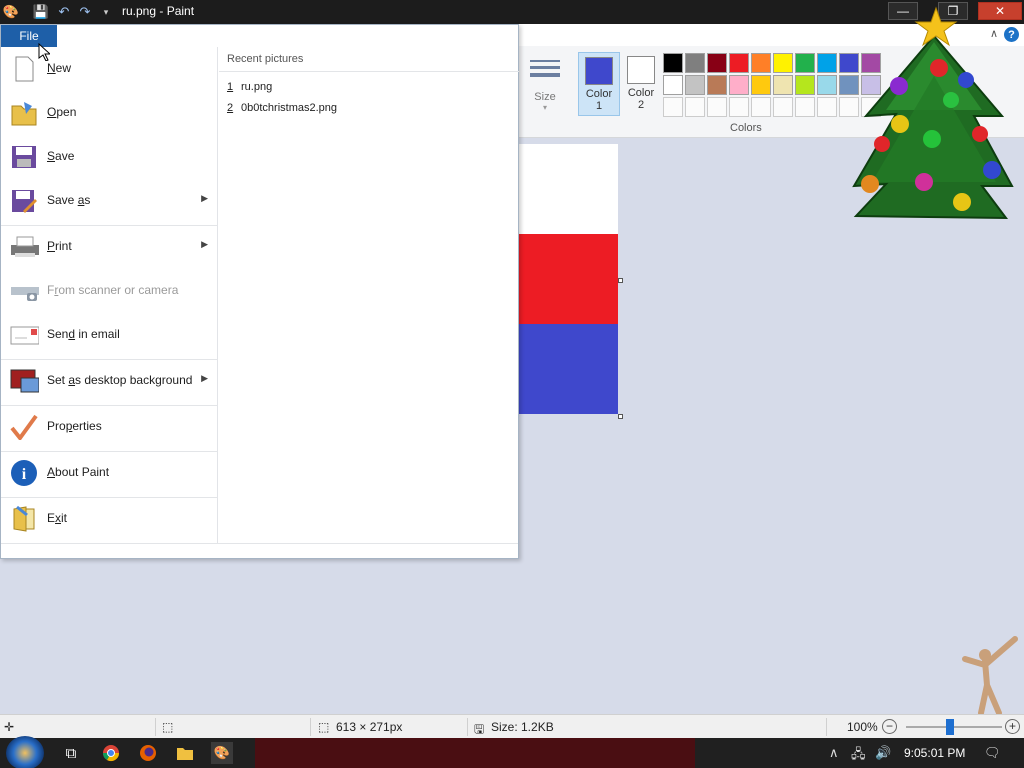 The width and height of the screenshot is (1024, 768). What do you see at coordinates (933, 113) in the screenshot?
I see `christmas-tree-decoration` at bounding box center [933, 113].